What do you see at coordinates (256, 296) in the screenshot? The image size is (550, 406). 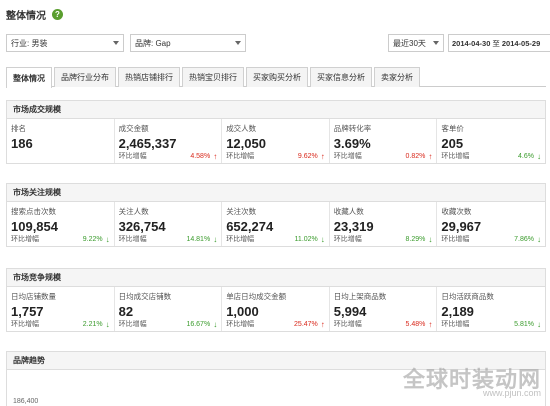 I see `metric-label: 单店日均成交金额` at bounding box center [256, 296].